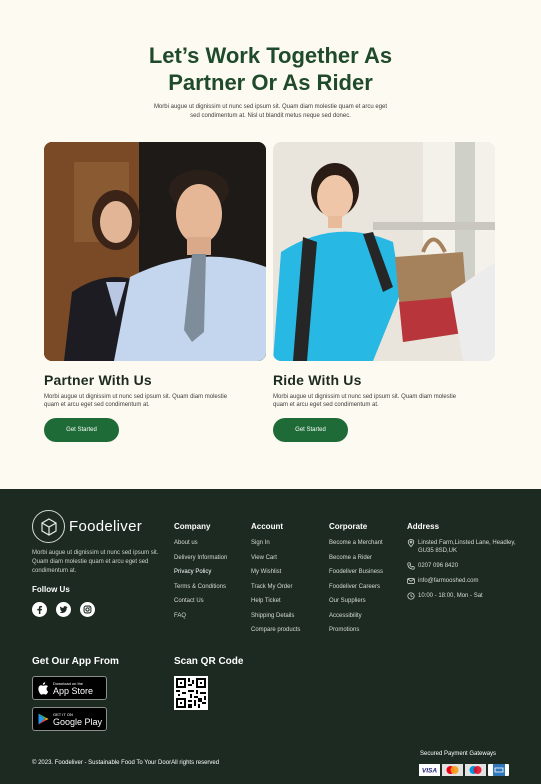 Image resolution: width=541 pixels, height=784 pixels. I want to click on account-heading: Account, so click(267, 526).